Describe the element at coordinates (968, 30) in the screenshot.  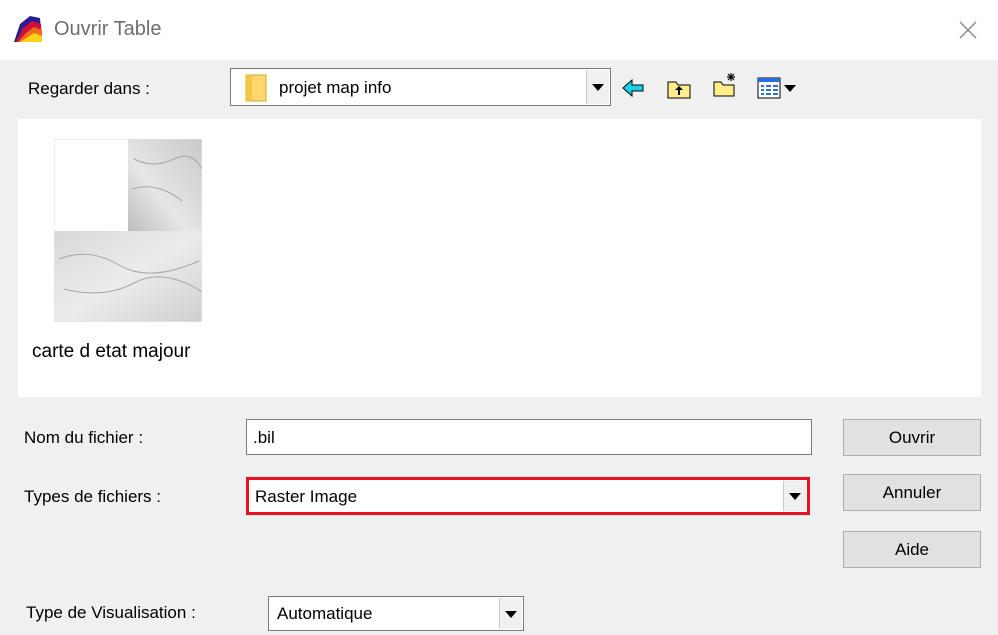
I see `close-icon` at that location.